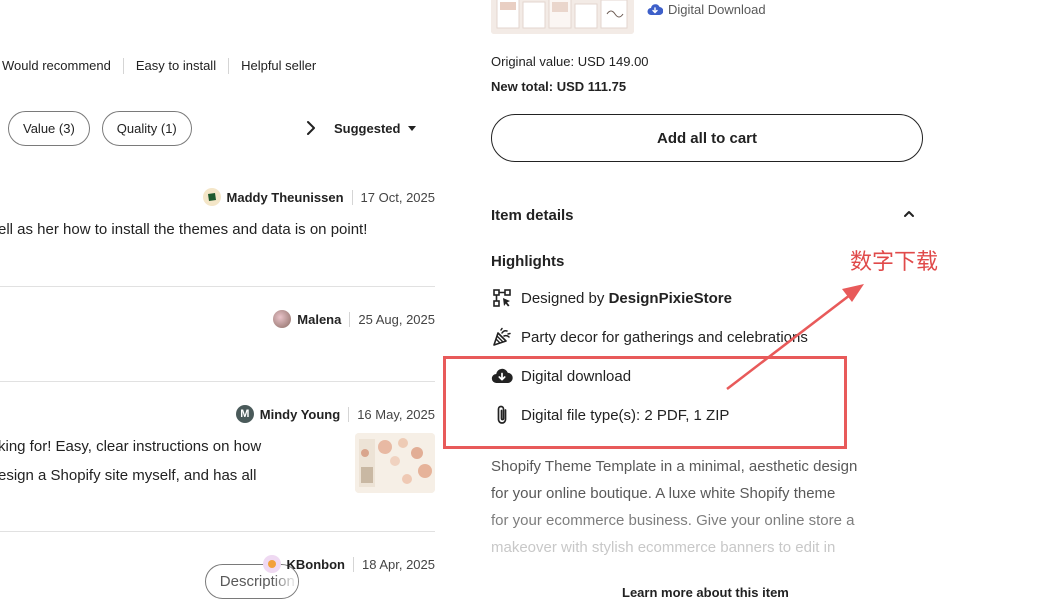  I want to click on chevron-right-icon, so click(311, 128).